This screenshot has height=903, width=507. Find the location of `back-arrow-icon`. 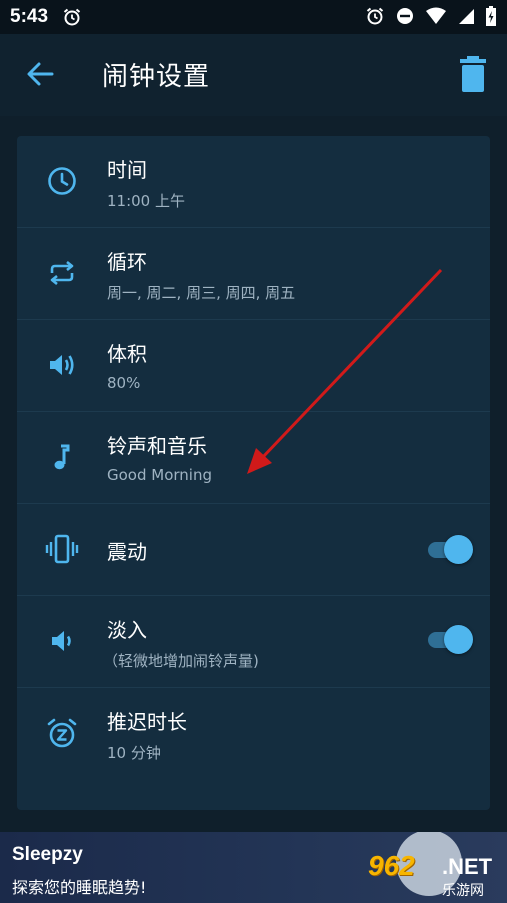

back-arrow-icon is located at coordinates (40, 74).